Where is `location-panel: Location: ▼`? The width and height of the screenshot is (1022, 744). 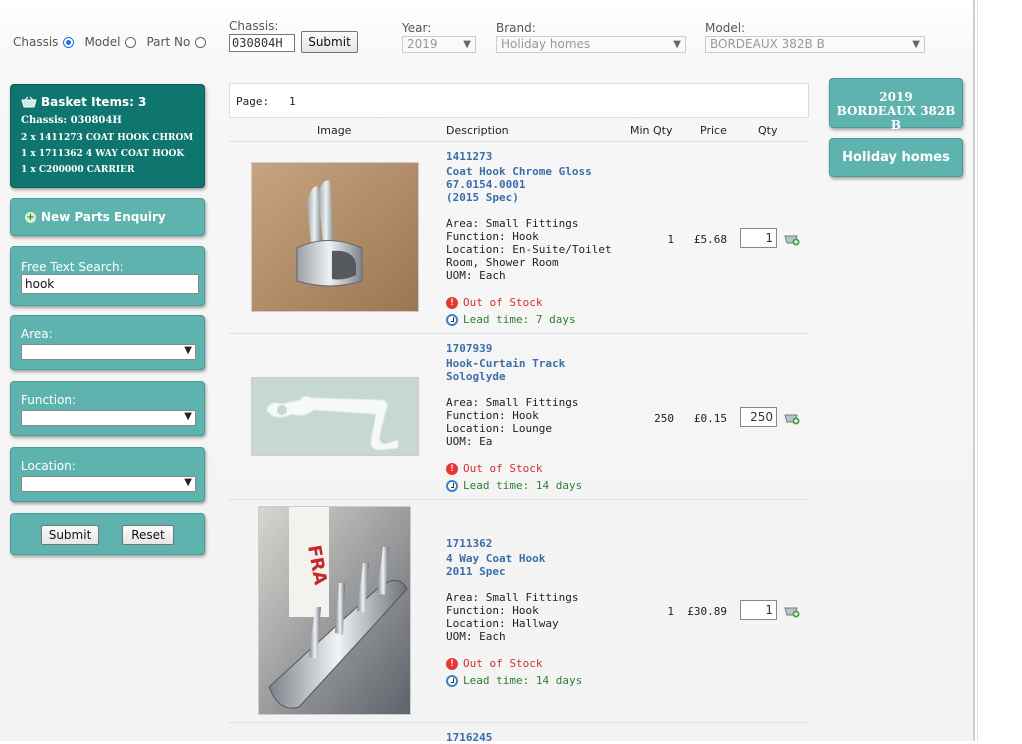
location-panel: Location: ▼ is located at coordinates (107, 474).